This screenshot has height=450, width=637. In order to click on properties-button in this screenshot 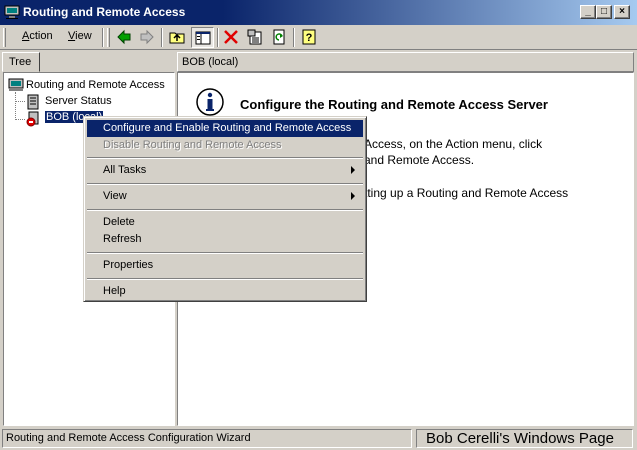, I will do `click(255, 37)`.